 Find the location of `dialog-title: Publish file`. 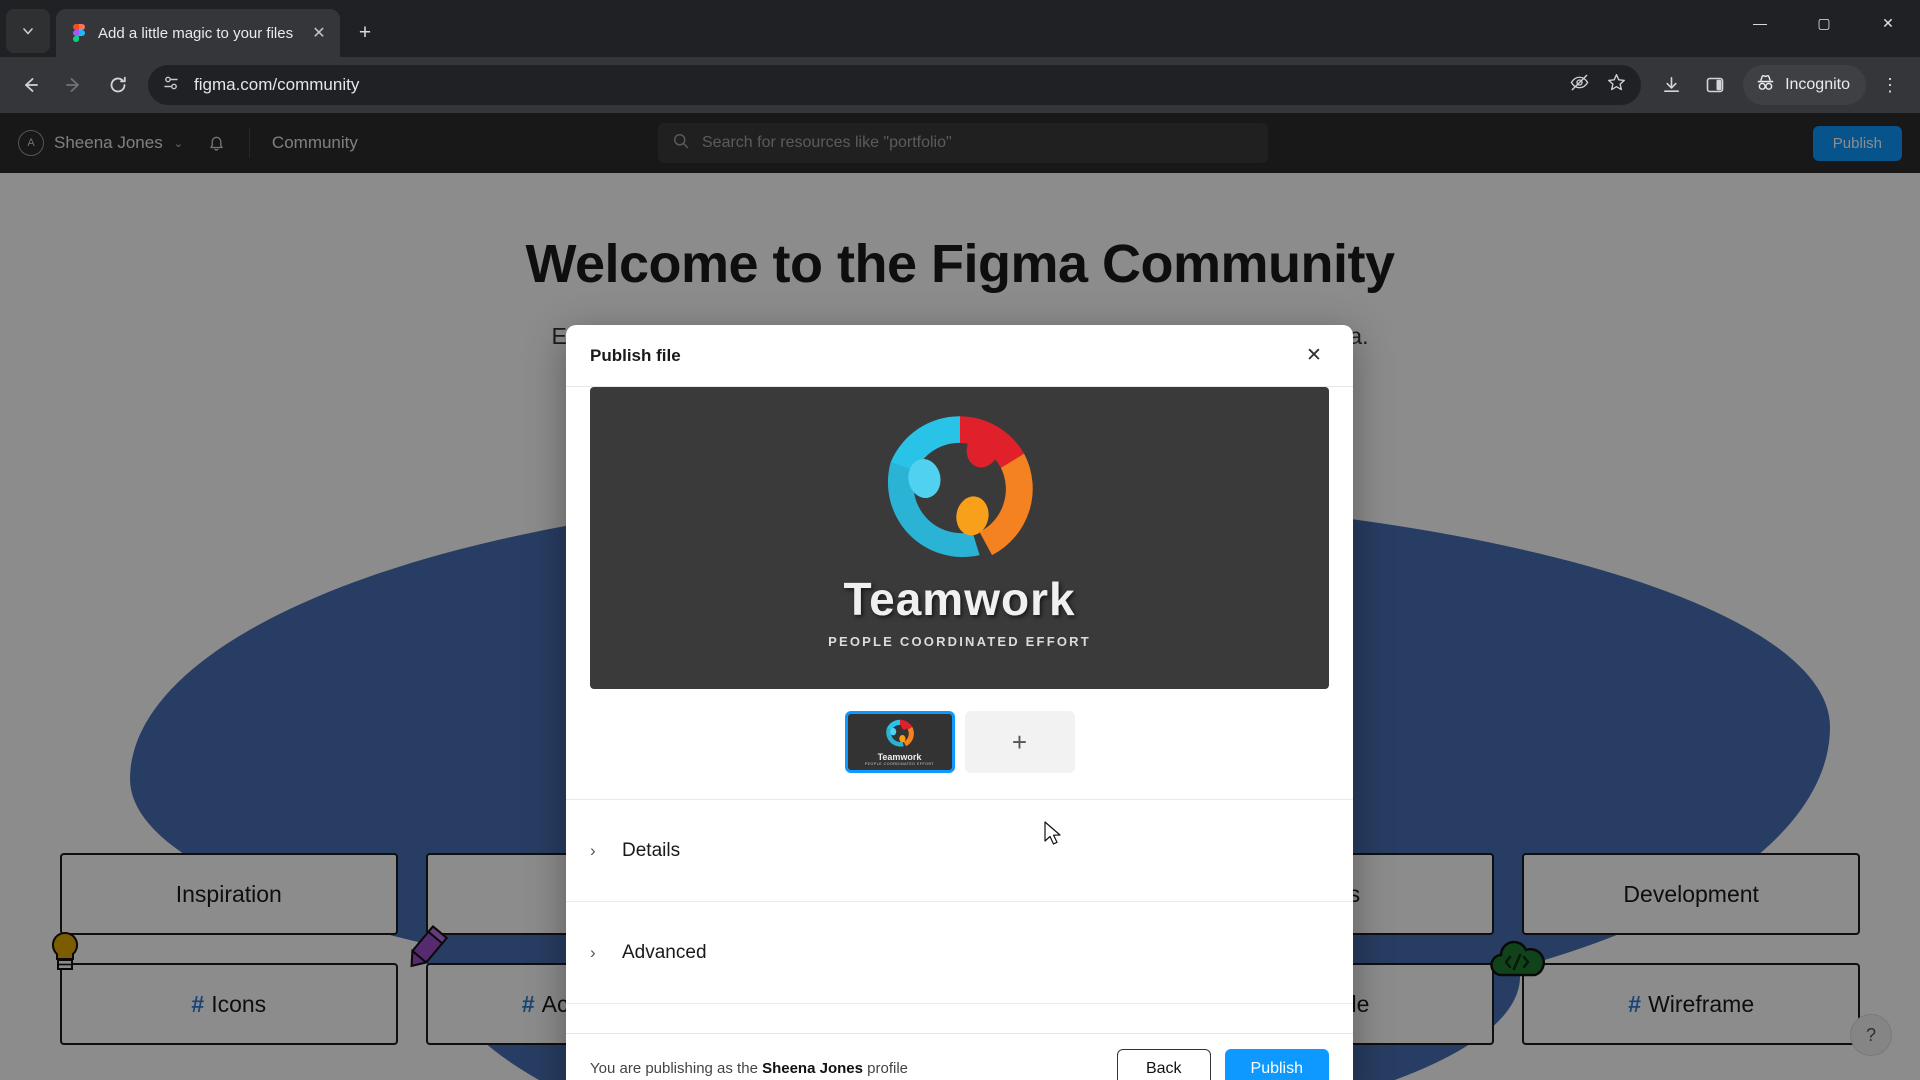

dialog-title: Publish file is located at coordinates (635, 355).